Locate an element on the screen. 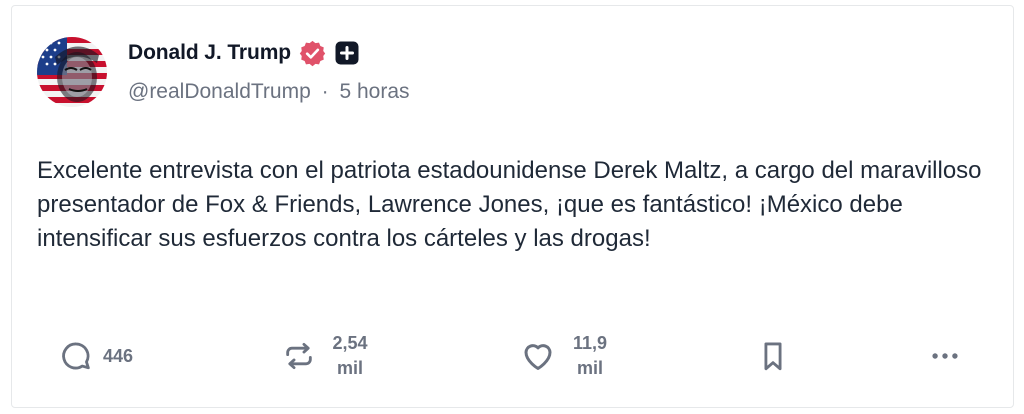  post-meta: @realDonaldTrump · 5 horas is located at coordinates (269, 92).